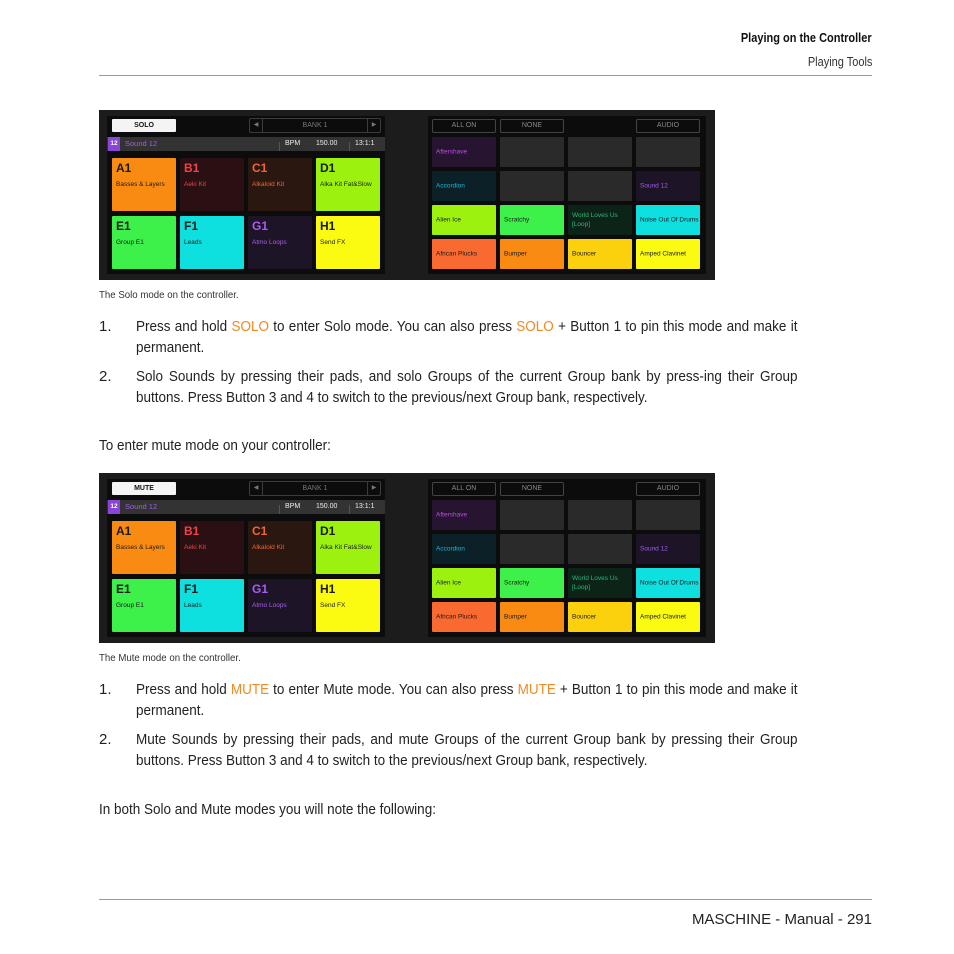 Image resolution: width=954 pixels, height=954 pixels. I want to click on sound-name: African Plucks, so click(457, 617).